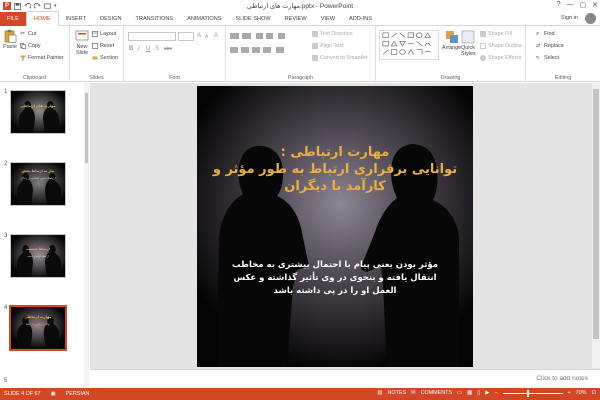 The height and width of the screenshot is (400, 600). What do you see at coordinates (38, 249) in the screenshot?
I see `thumbnail-title: ارتباط چیست` at bounding box center [38, 249].